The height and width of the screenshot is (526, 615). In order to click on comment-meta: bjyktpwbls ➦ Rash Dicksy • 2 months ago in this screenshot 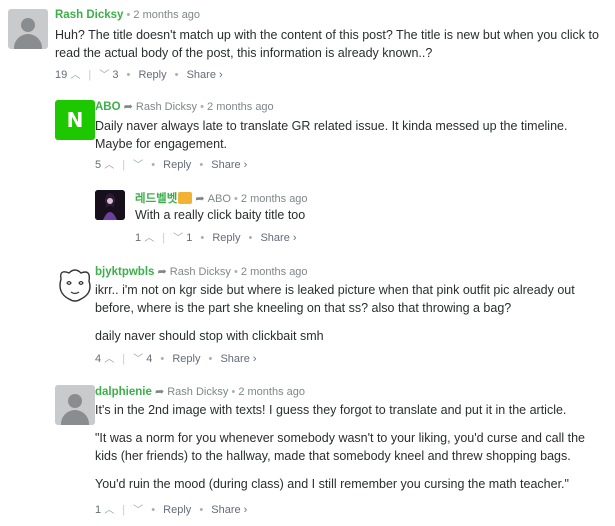, I will do `click(201, 272)`.